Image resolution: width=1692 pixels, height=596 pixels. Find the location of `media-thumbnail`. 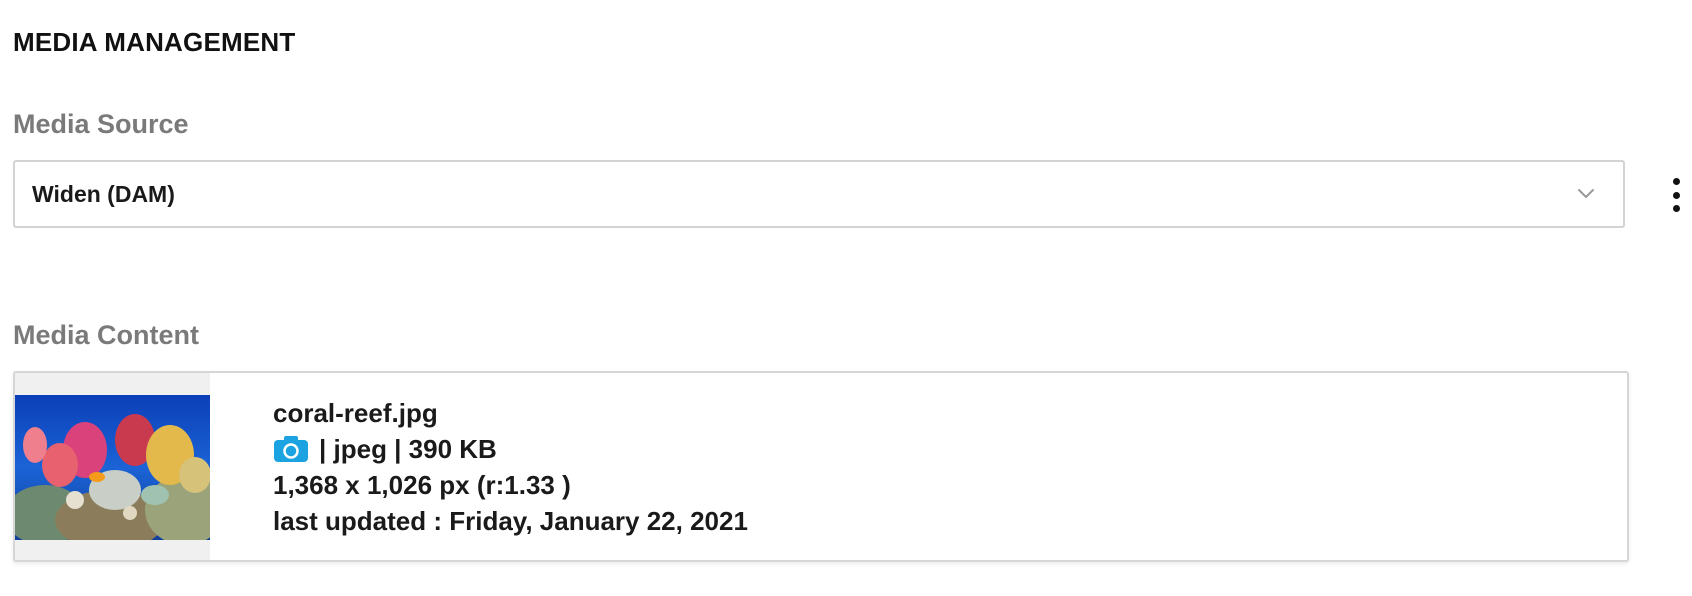

media-thumbnail is located at coordinates (112, 467).